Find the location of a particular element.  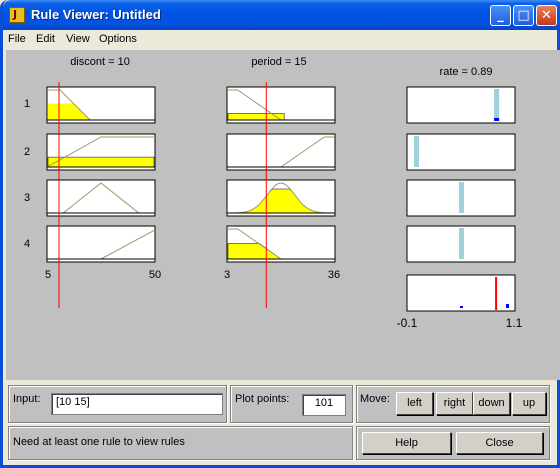

close-button: Close is located at coordinates (499, 443).